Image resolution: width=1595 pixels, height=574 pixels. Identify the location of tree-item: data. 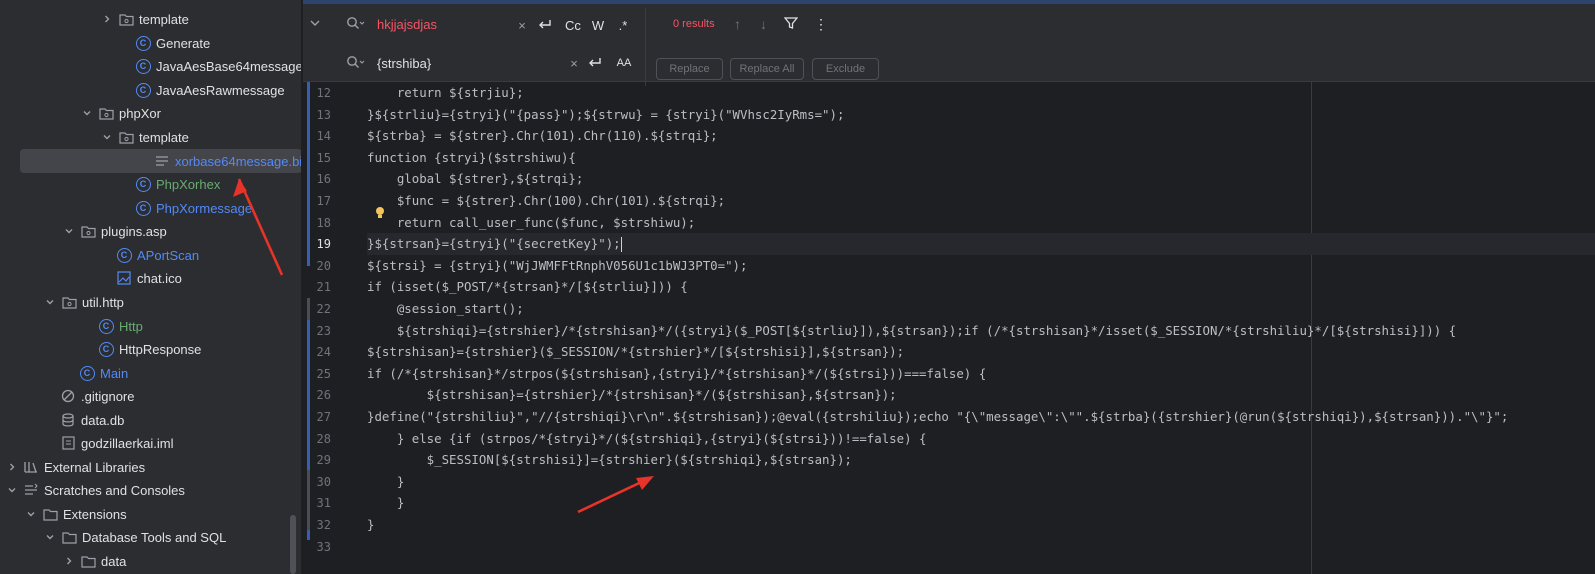
(94, 561).